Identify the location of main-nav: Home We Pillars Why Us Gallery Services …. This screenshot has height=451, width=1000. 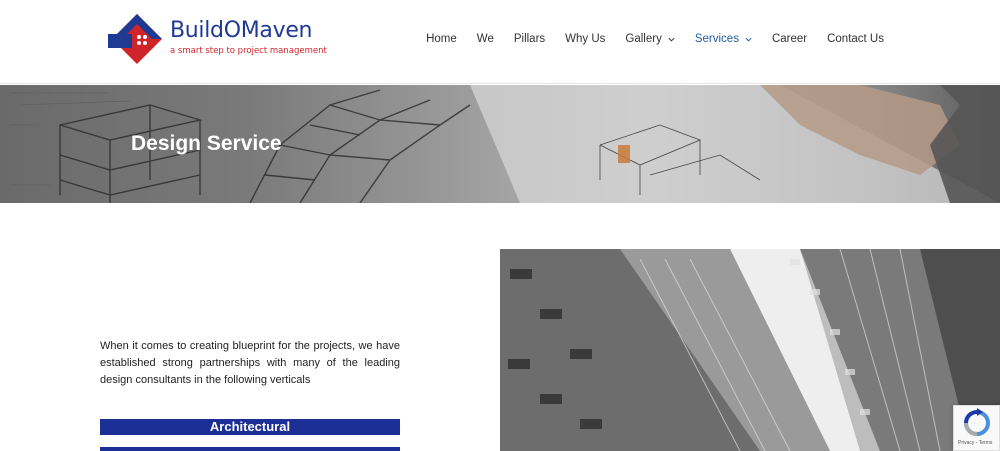
(655, 39).